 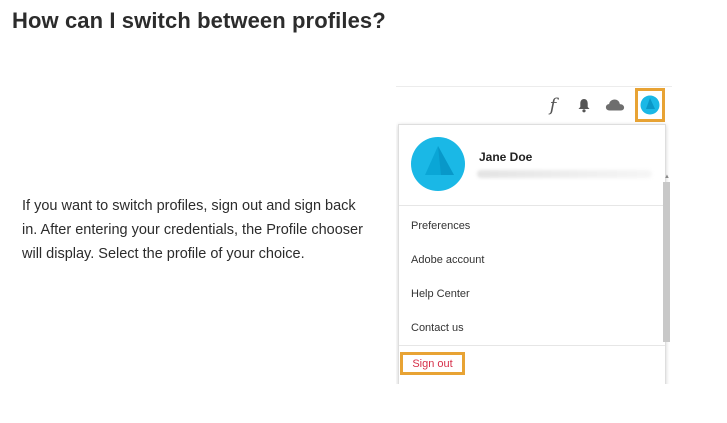 What do you see at coordinates (447, 260) in the screenshot?
I see `menu-item-adobe-account: Adobe account` at bounding box center [447, 260].